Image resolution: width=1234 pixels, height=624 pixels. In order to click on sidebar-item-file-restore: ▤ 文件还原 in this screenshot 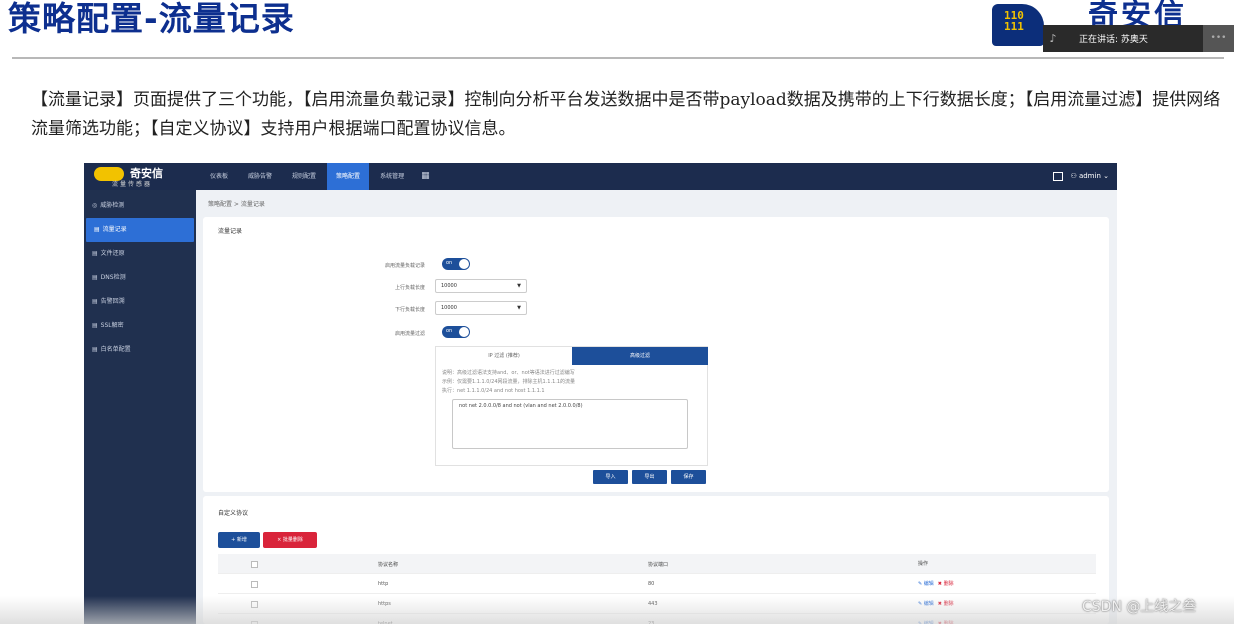, I will do `click(140, 254)`.